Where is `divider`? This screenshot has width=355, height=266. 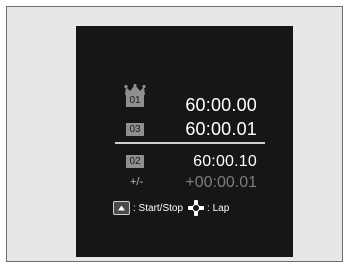
divider is located at coordinates (190, 143).